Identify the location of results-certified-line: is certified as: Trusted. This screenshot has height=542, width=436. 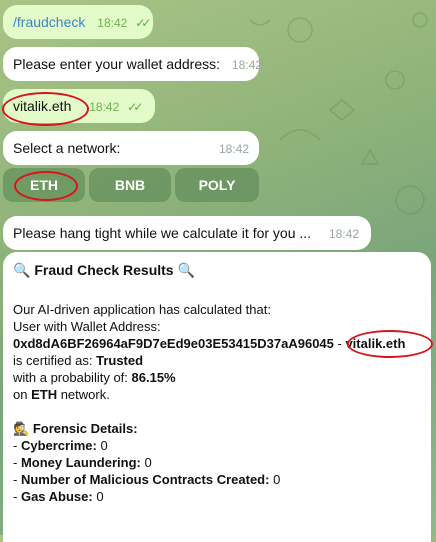
(217, 360).